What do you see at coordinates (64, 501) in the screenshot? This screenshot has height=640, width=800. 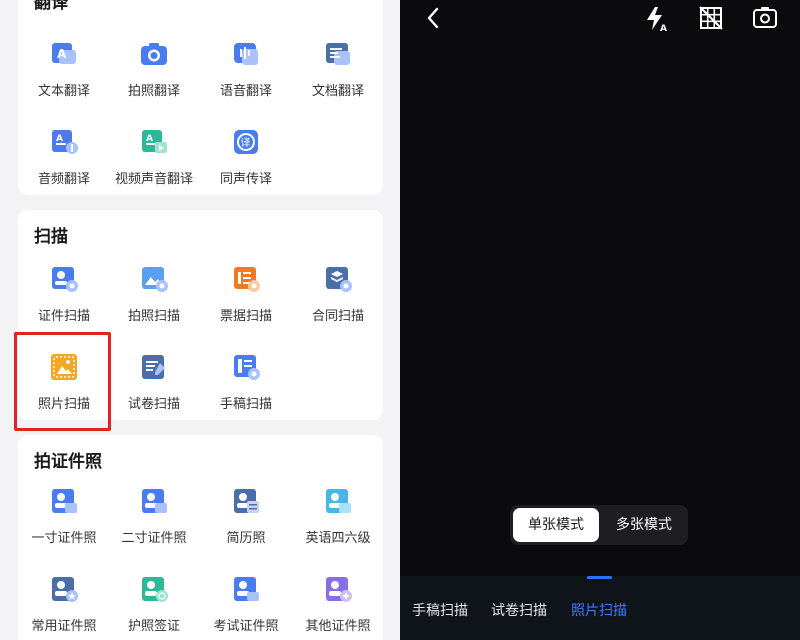 I see `one-inch-photo-icon` at bounding box center [64, 501].